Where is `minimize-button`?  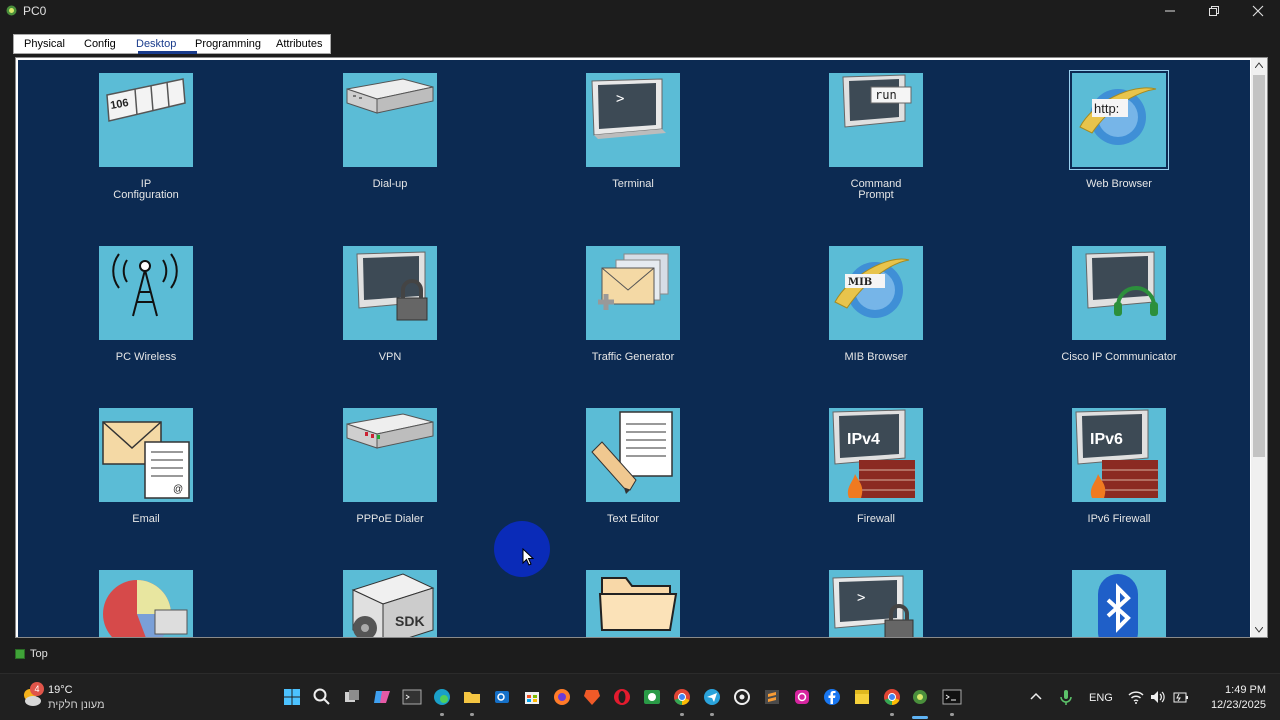
minimize-button is located at coordinates (1170, 11).